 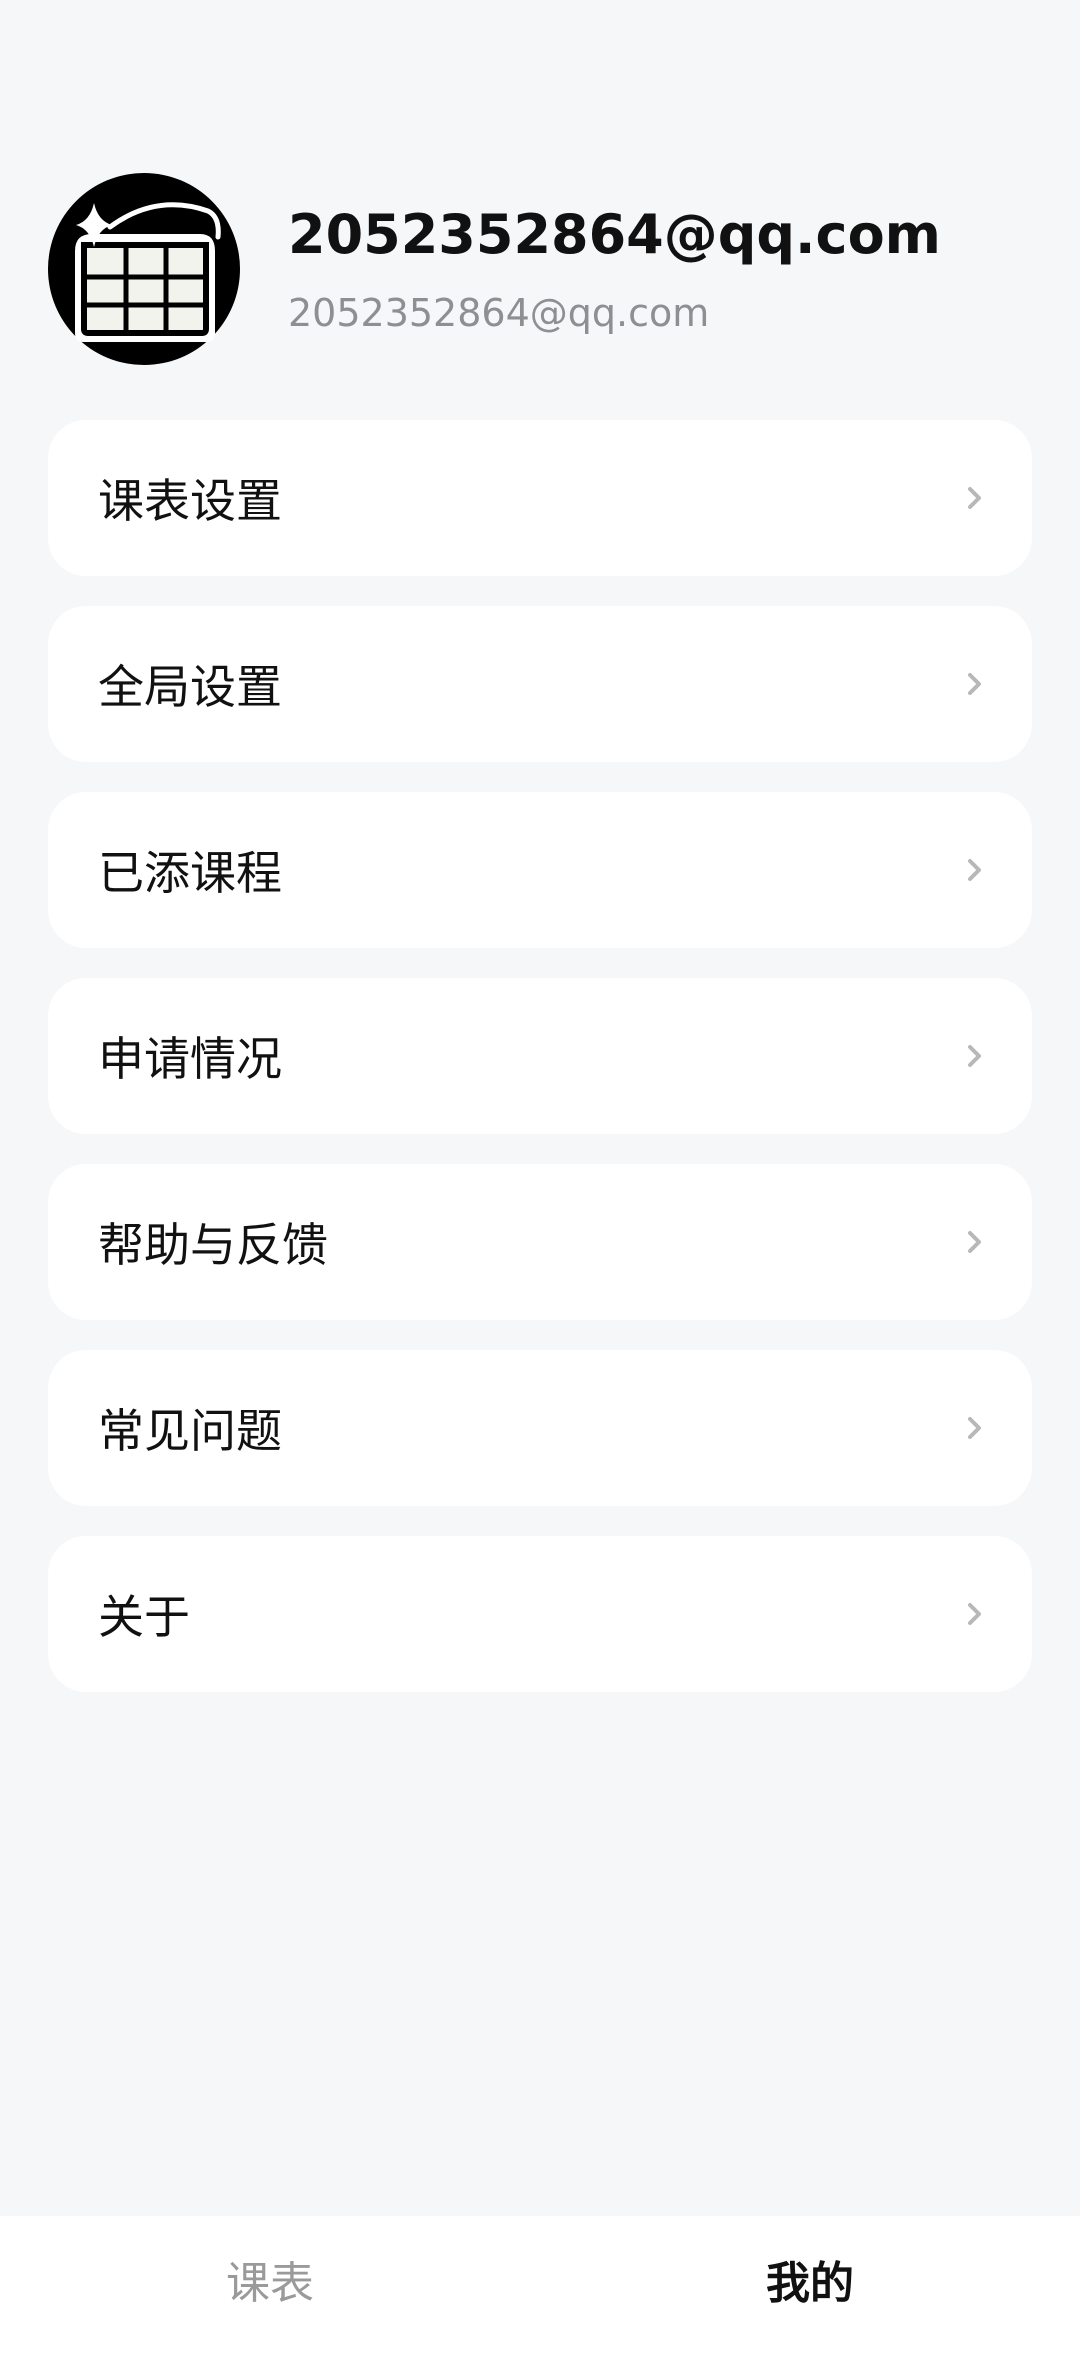 What do you see at coordinates (540, 870) in the screenshot?
I see `menu-item-added-courses: 已添课程` at bounding box center [540, 870].